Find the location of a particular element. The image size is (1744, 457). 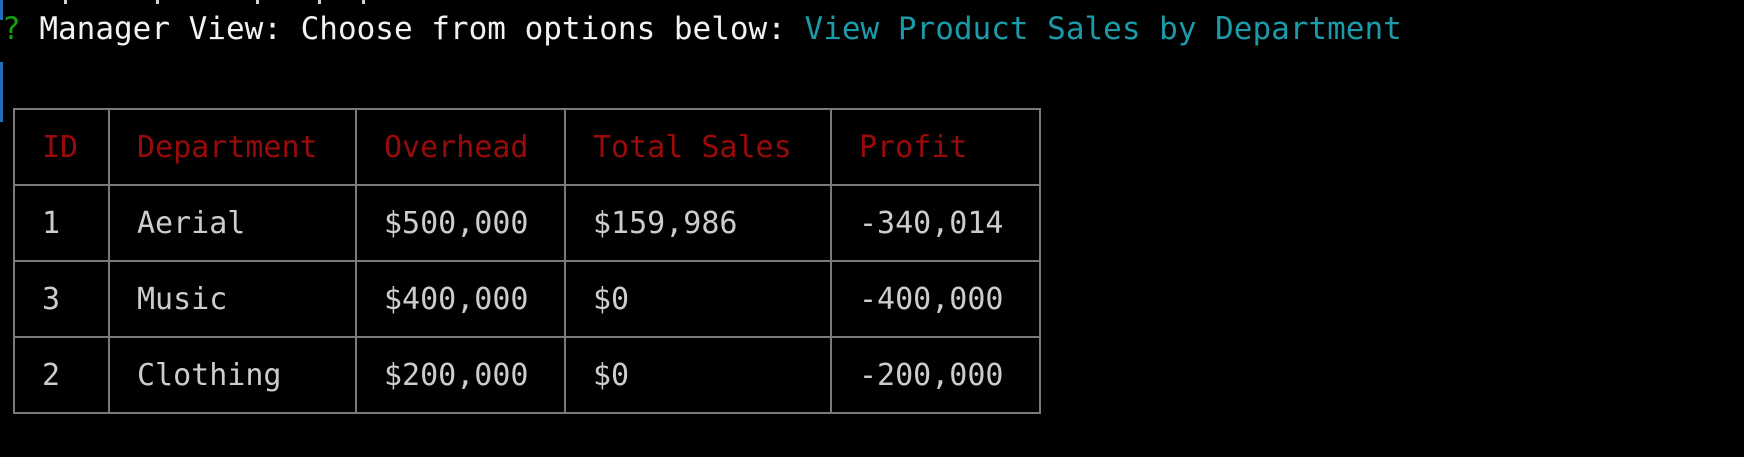

cell-id: 1 is located at coordinates (61, 223).